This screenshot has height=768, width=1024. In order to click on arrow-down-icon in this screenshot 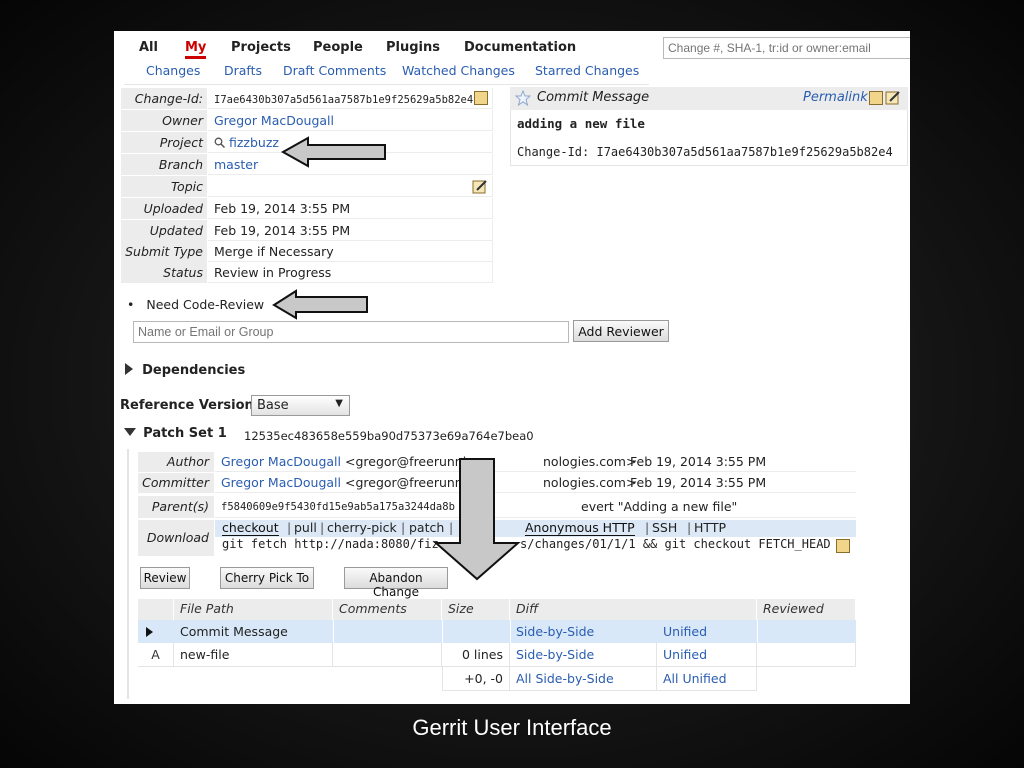, I will do `click(477, 519)`.